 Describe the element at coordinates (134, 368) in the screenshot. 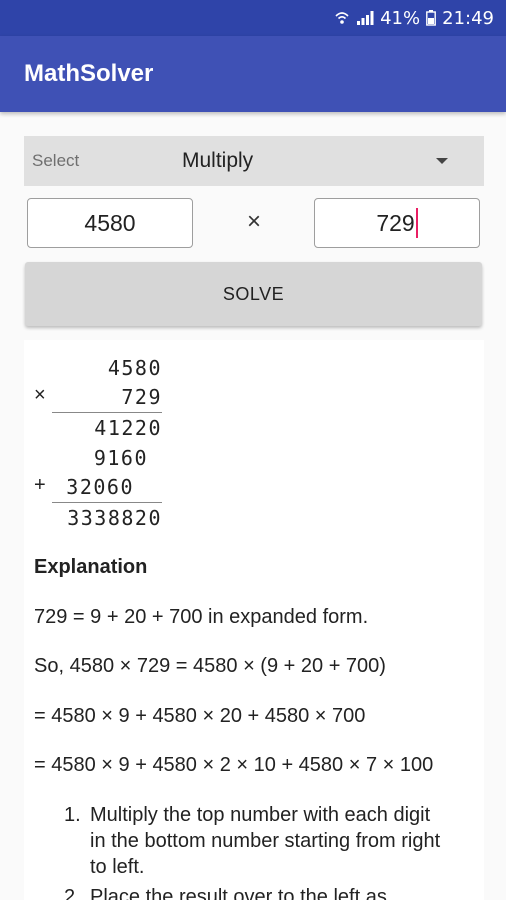

I see `multiplicand: 4580` at that location.